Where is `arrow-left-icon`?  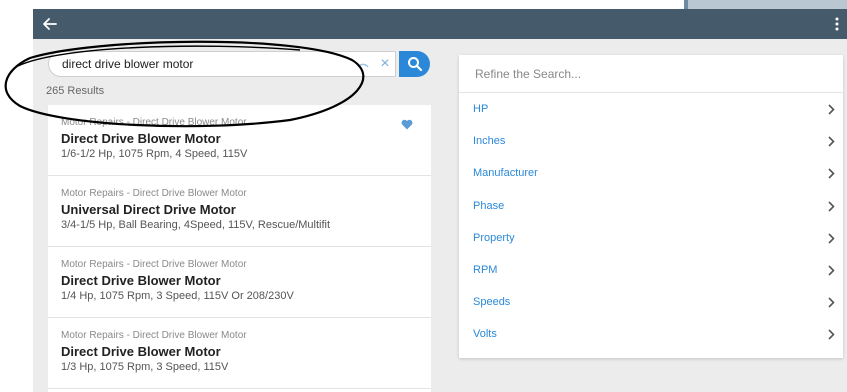
arrow-left-icon is located at coordinates (50, 24).